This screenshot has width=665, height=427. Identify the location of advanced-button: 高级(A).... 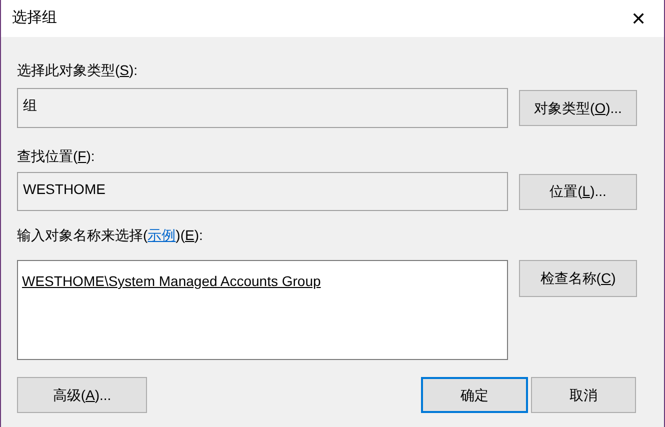
(82, 395).